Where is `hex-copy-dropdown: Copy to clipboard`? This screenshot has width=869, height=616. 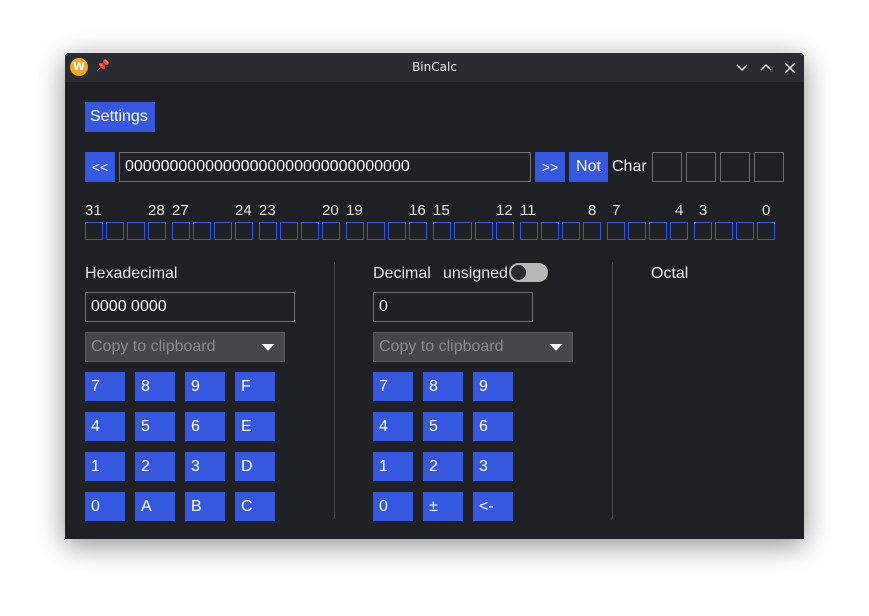
hex-copy-dropdown: Copy to clipboard is located at coordinates (185, 347).